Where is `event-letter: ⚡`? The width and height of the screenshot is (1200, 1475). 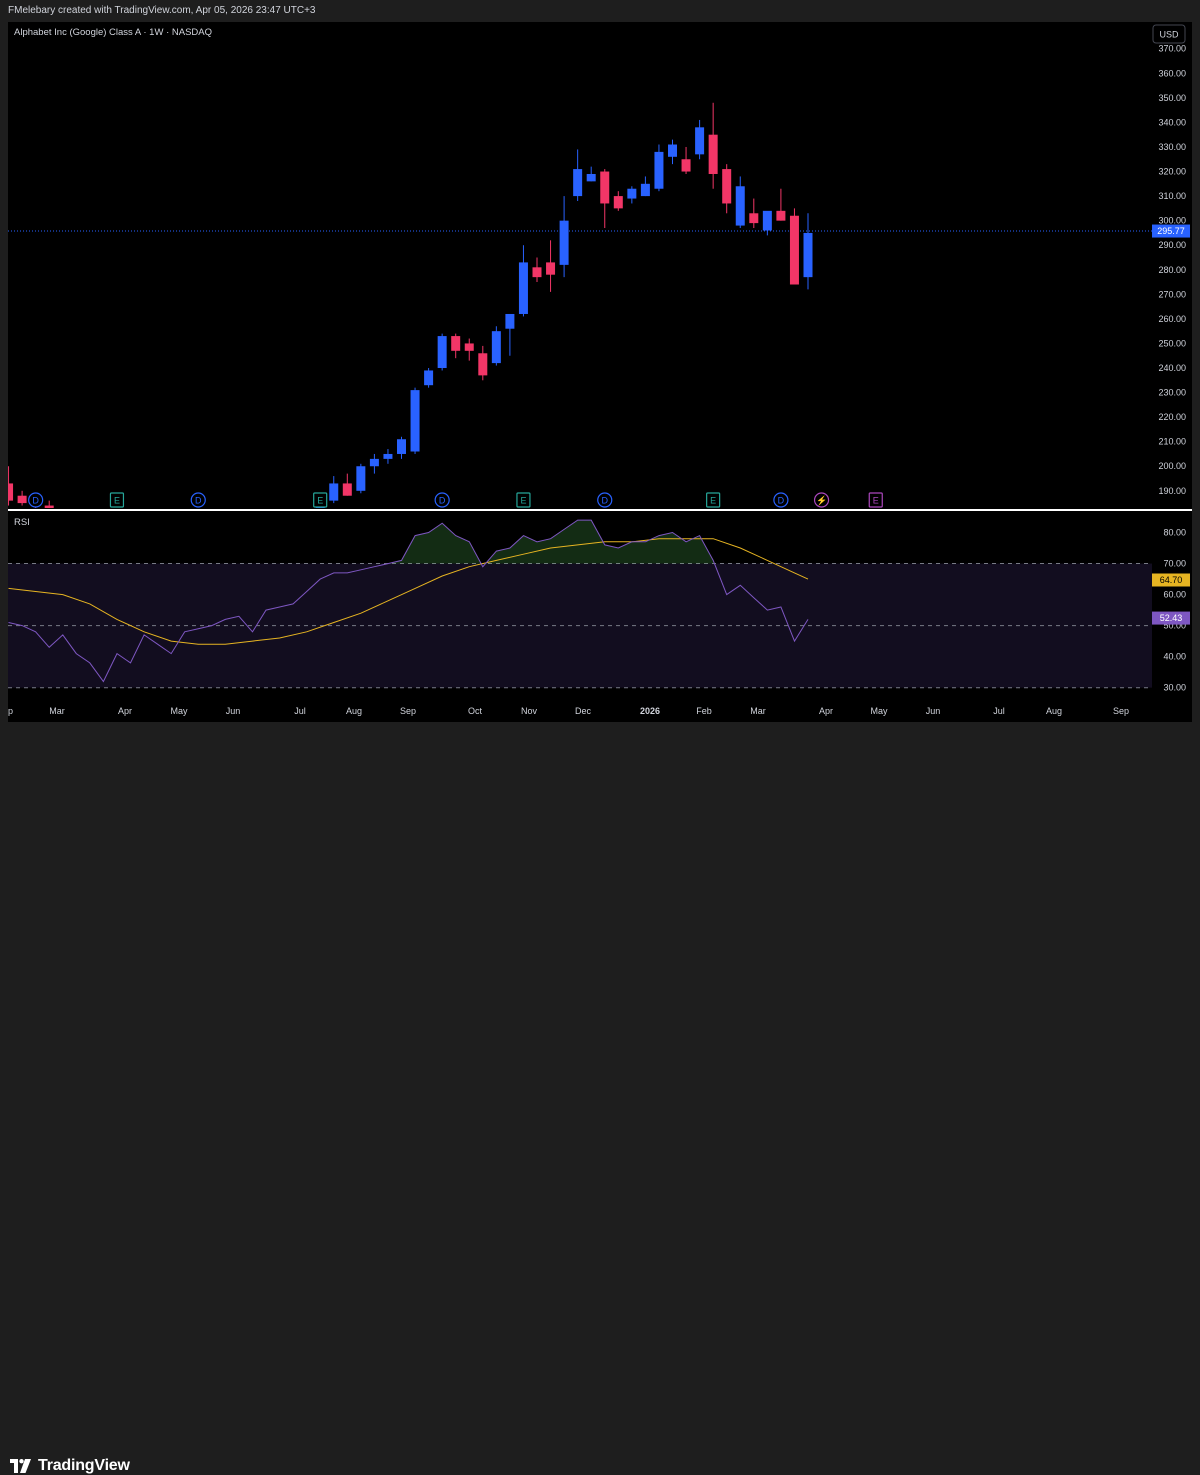 event-letter: ⚡ is located at coordinates (821, 501).